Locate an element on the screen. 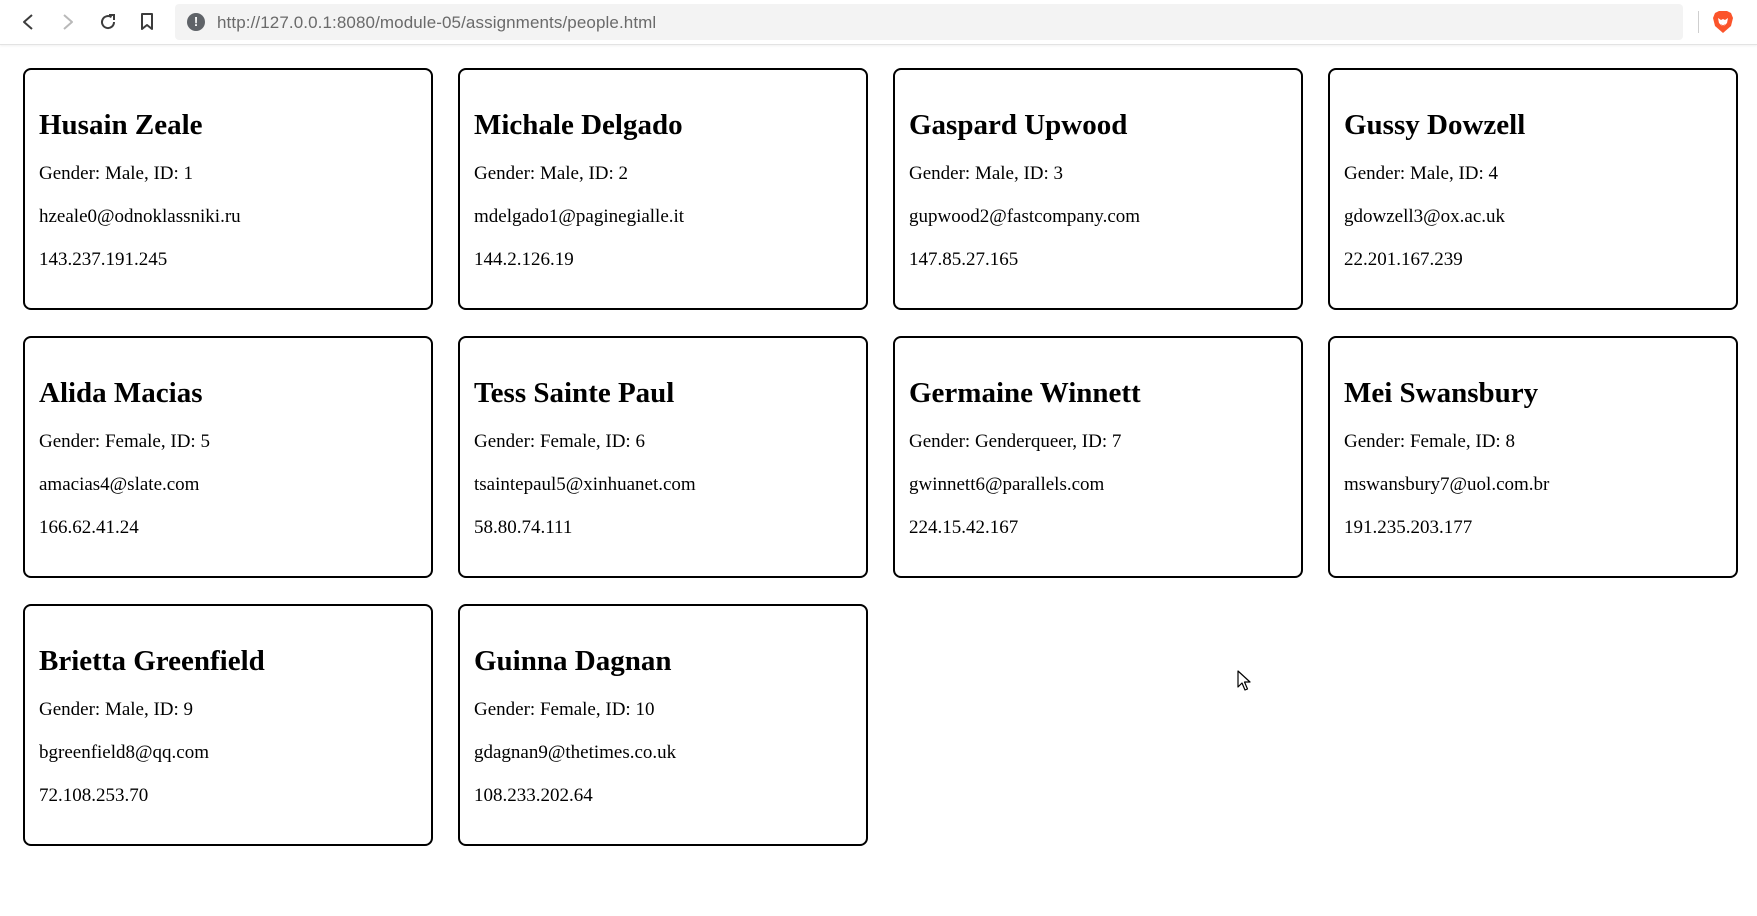 The height and width of the screenshot is (916, 1757). person-name: Alida Macias is located at coordinates (121, 393).